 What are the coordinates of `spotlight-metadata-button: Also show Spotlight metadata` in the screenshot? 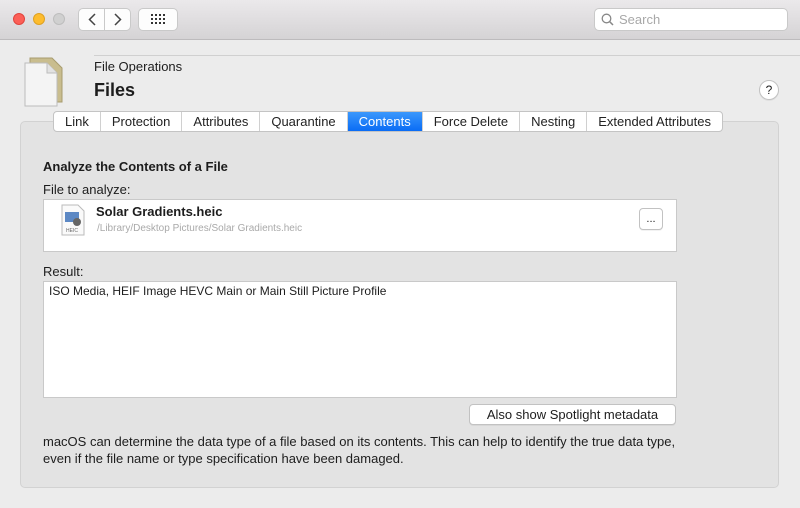 It's located at (572, 414).